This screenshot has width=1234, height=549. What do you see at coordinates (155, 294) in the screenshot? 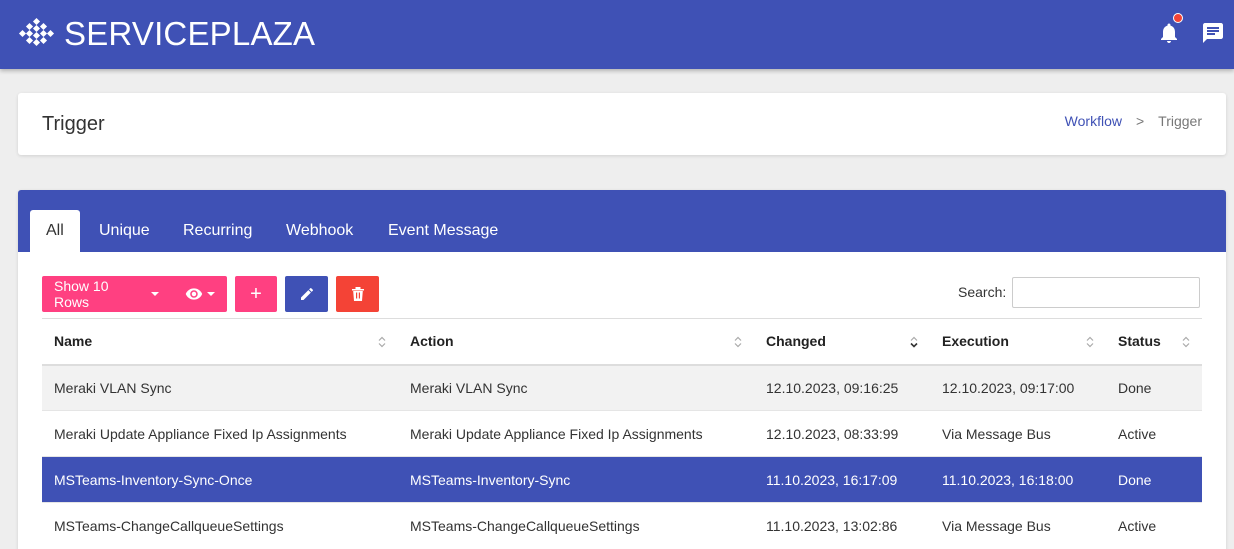
I see `caret-down-icon` at bounding box center [155, 294].